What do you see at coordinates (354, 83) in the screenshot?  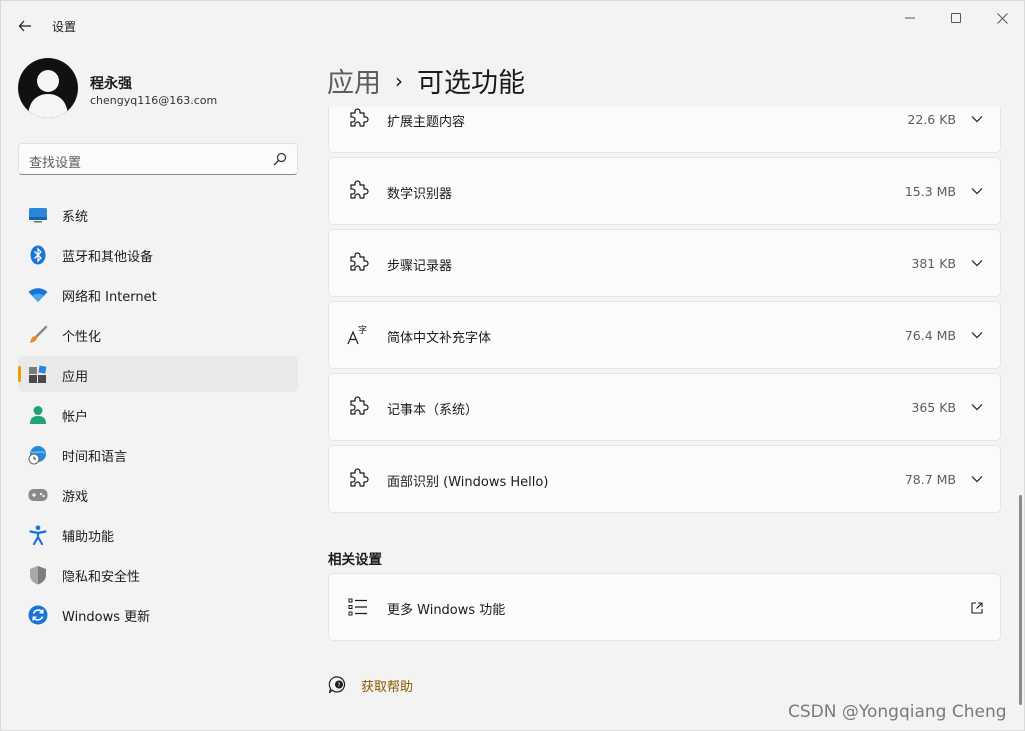 I see `breadcrumb-parent: 应用` at bounding box center [354, 83].